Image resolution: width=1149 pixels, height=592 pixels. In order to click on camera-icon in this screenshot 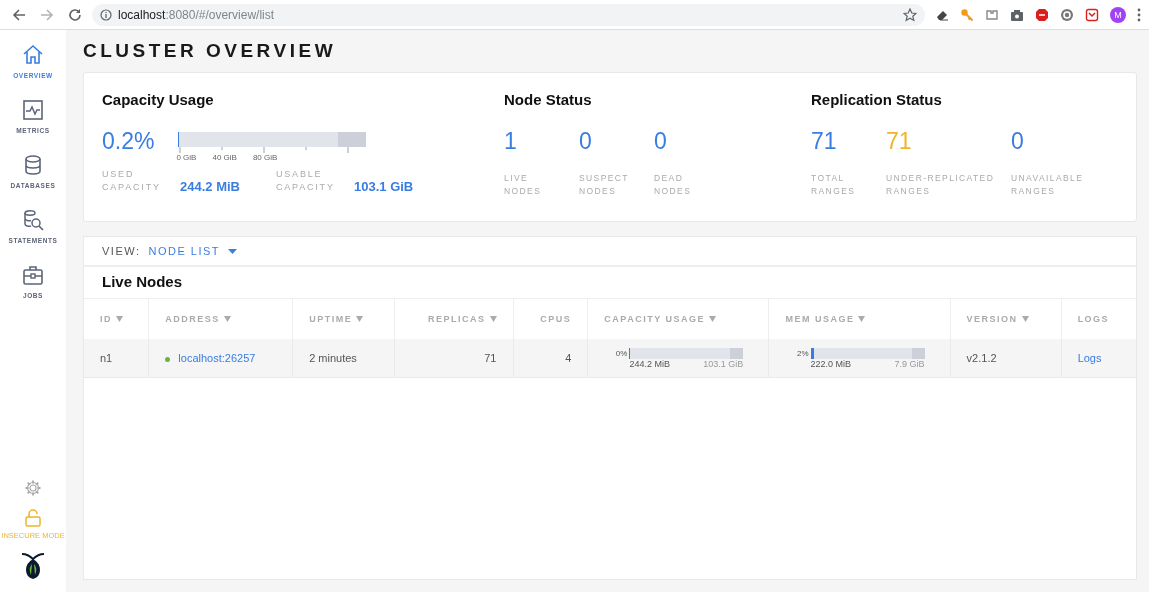, I will do `click(1017, 14)`.